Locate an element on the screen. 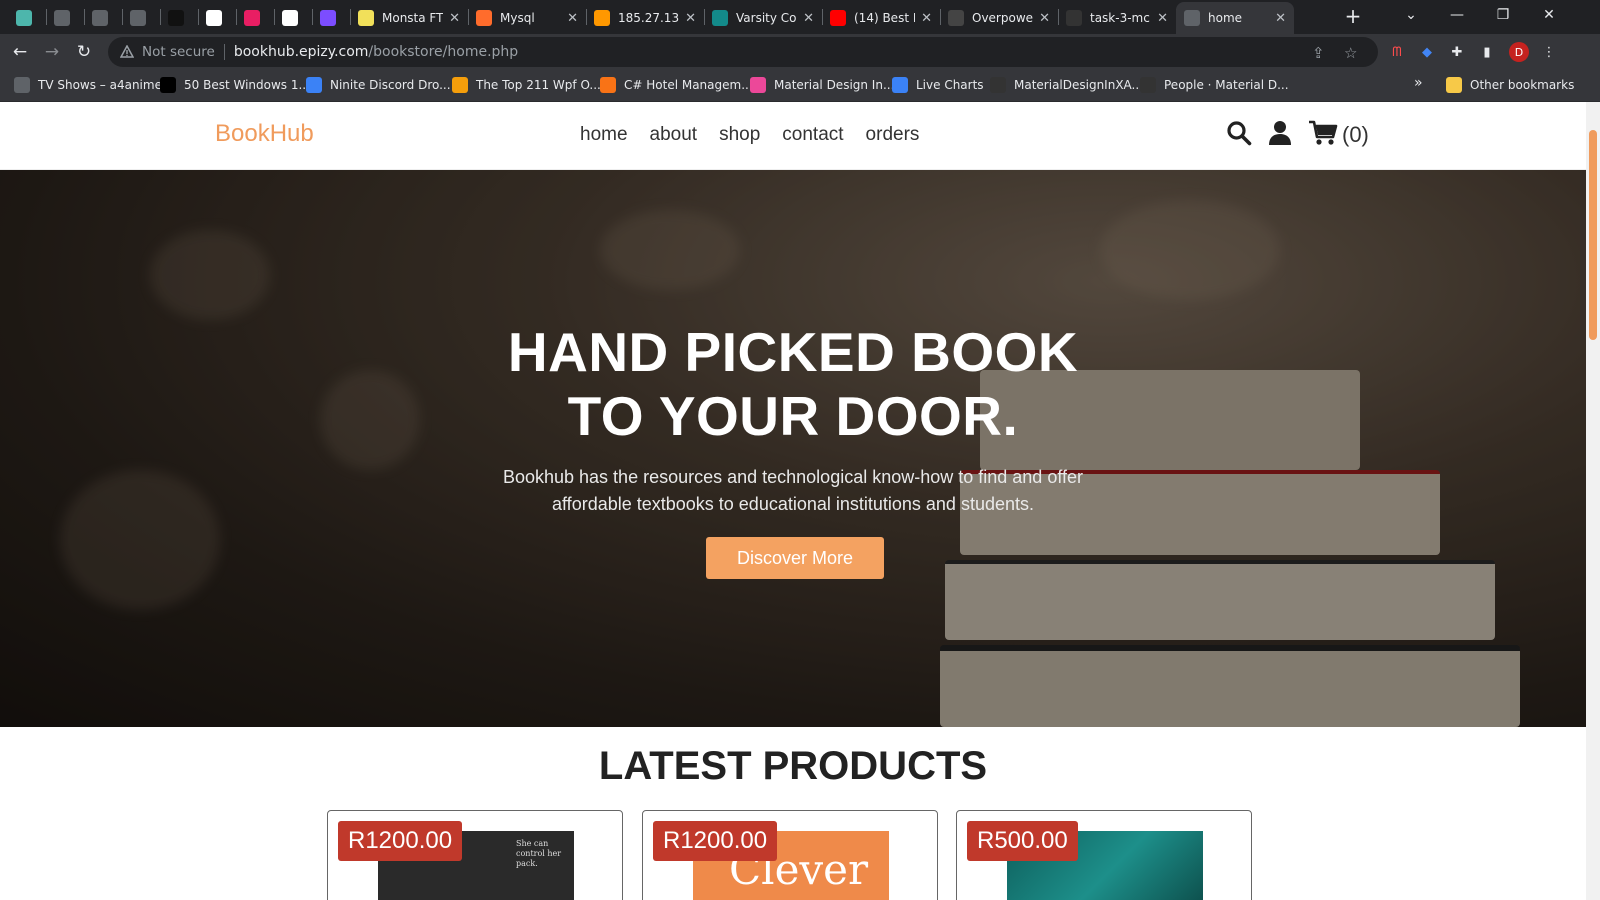 Image resolution: width=1600 pixels, height=900 pixels. other-bookmarks-folder: Other bookmarks is located at coordinates (1510, 85).